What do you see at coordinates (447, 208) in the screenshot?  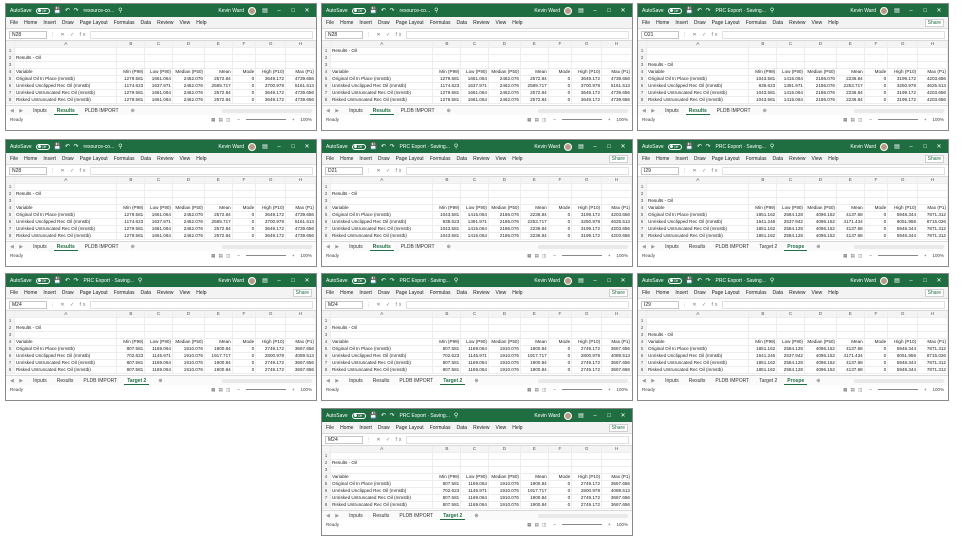 I see `cell: Min (P99)` at bounding box center [447, 208].